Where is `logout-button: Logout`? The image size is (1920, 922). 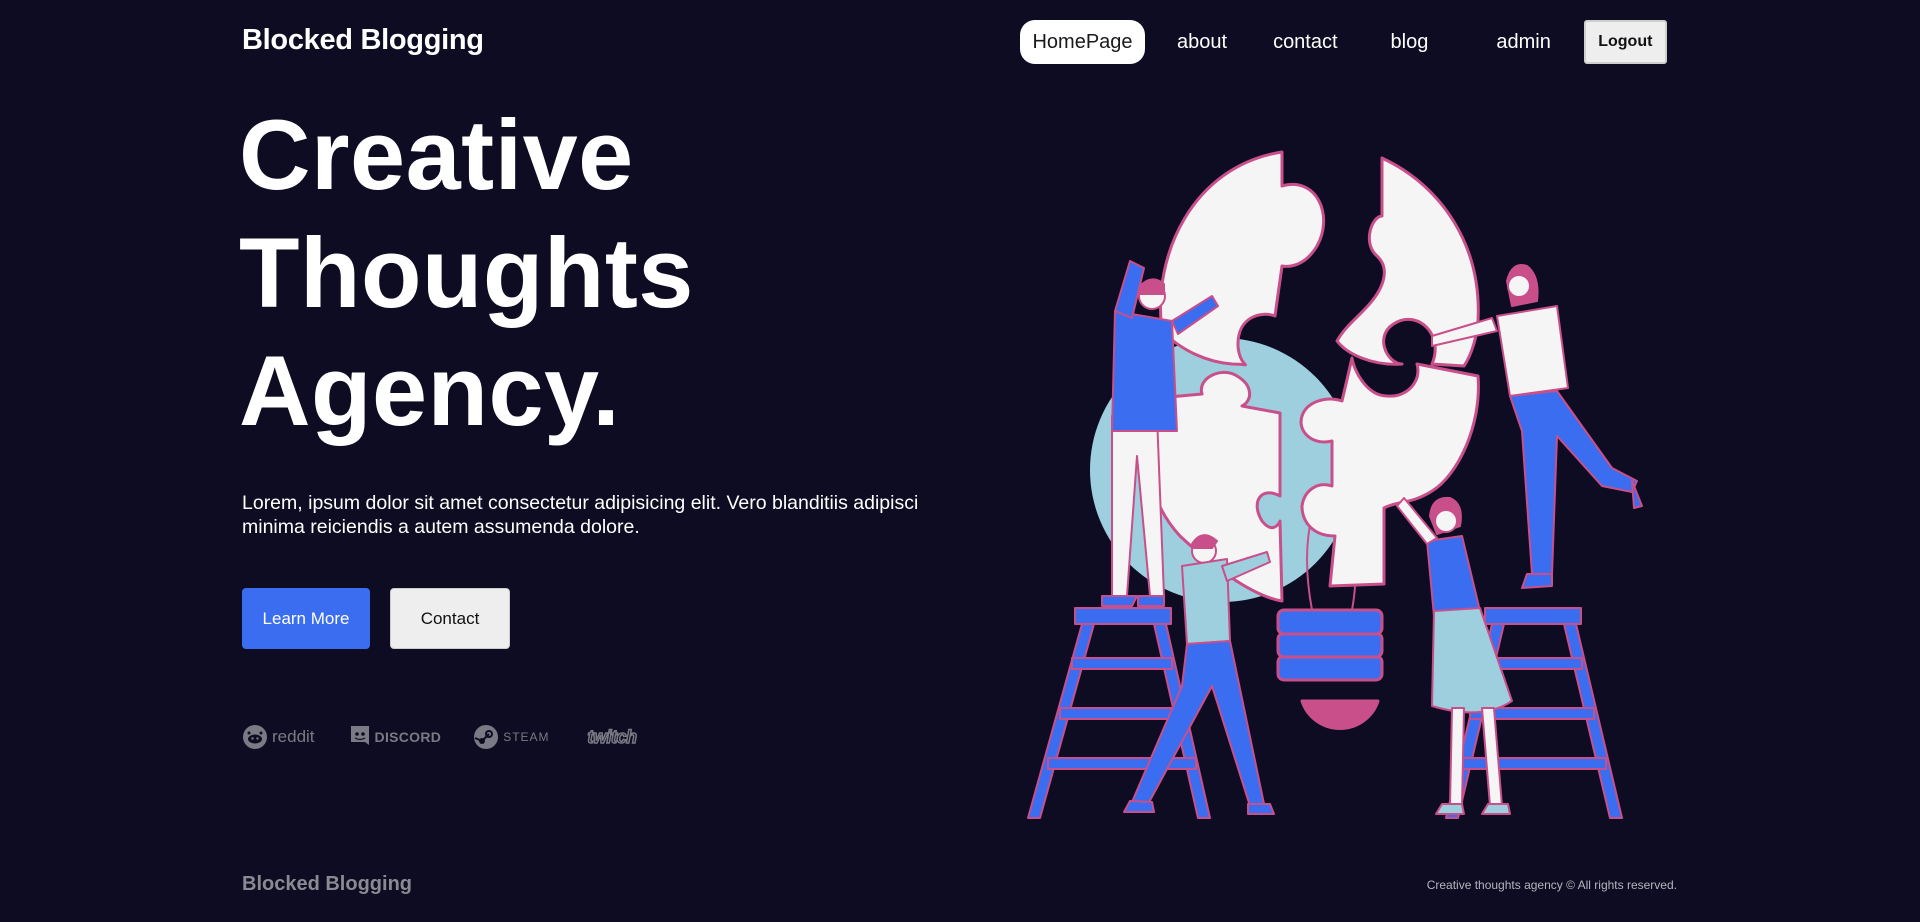 logout-button: Logout is located at coordinates (1625, 42).